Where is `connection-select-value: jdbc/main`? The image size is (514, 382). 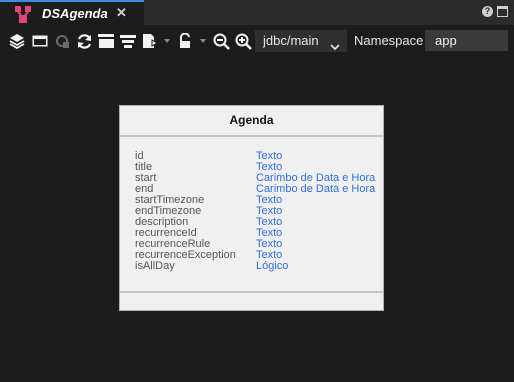
connection-select-value: jdbc/main is located at coordinates (291, 40).